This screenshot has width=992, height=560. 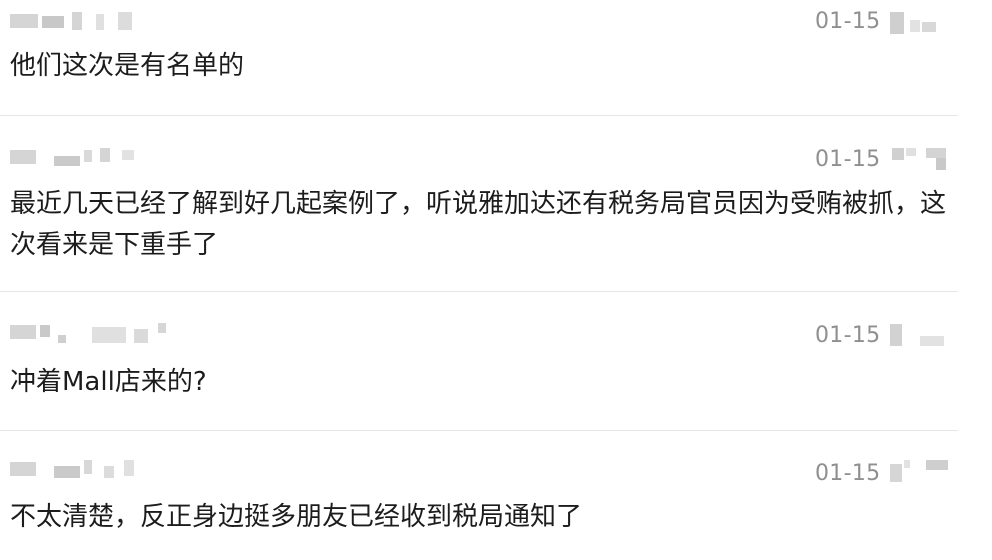 What do you see at coordinates (108, 382) in the screenshot?
I see `comment-text: 冲着Mall店来的?` at bounding box center [108, 382].